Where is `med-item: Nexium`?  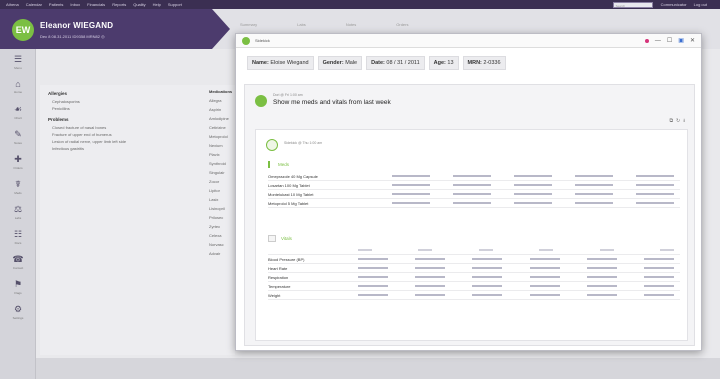 med-item: Nexium is located at coordinates (221, 145).